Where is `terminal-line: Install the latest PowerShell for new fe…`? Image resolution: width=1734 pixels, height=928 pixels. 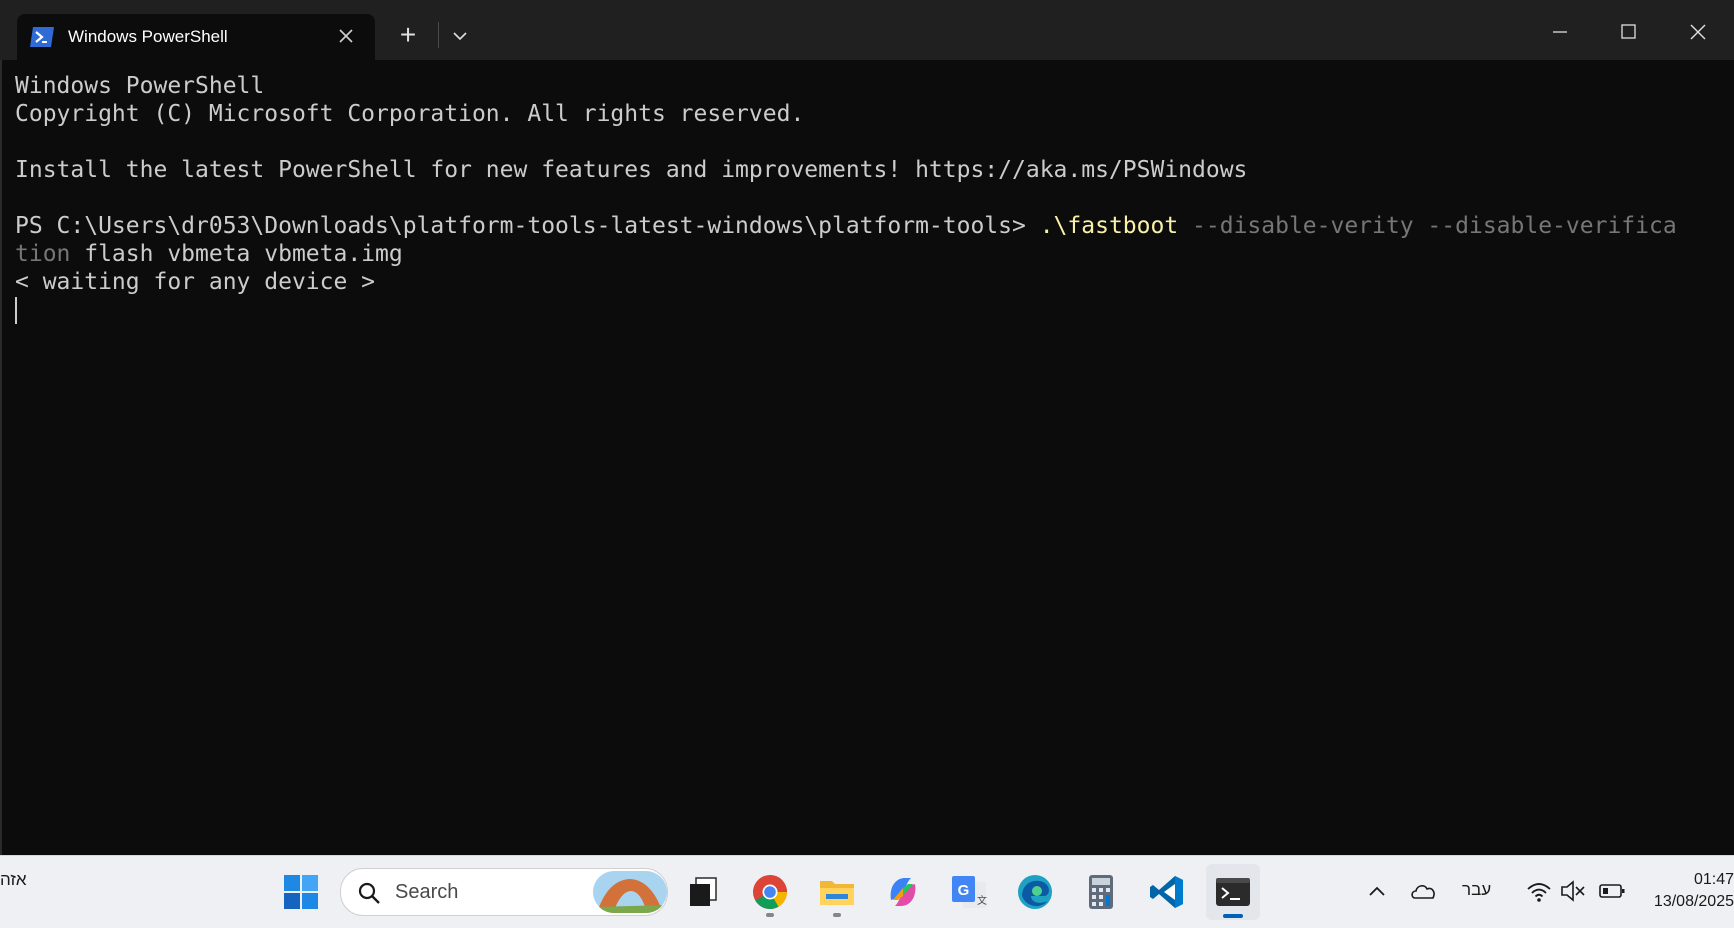 terminal-line: Install the latest PowerShell for new fe… is located at coordinates (631, 170).